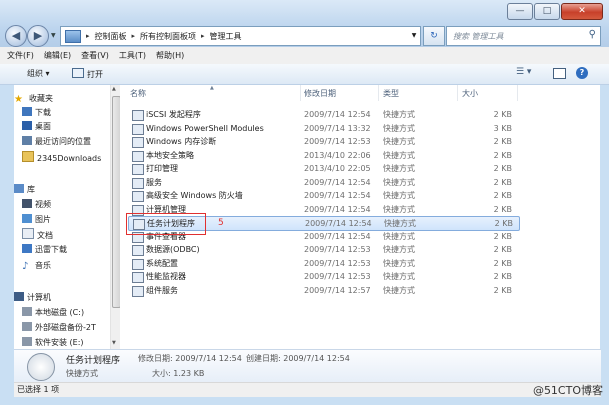  What do you see at coordinates (66, 265) in the screenshot?
I see `nav-item-music: ♪ 音乐` at bounding box center [66, 265].